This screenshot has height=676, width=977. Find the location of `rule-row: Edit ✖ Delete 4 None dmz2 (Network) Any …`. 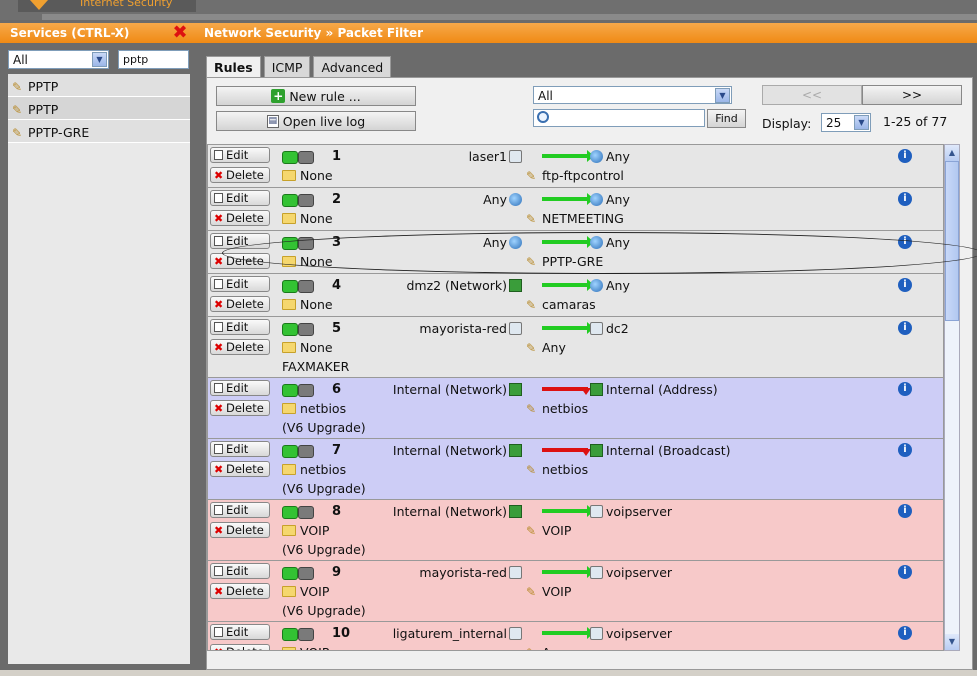

rule-row: Edit ✖ Delete 4 None dmz2 (Network) Any … is located at coordinates (575, 295).